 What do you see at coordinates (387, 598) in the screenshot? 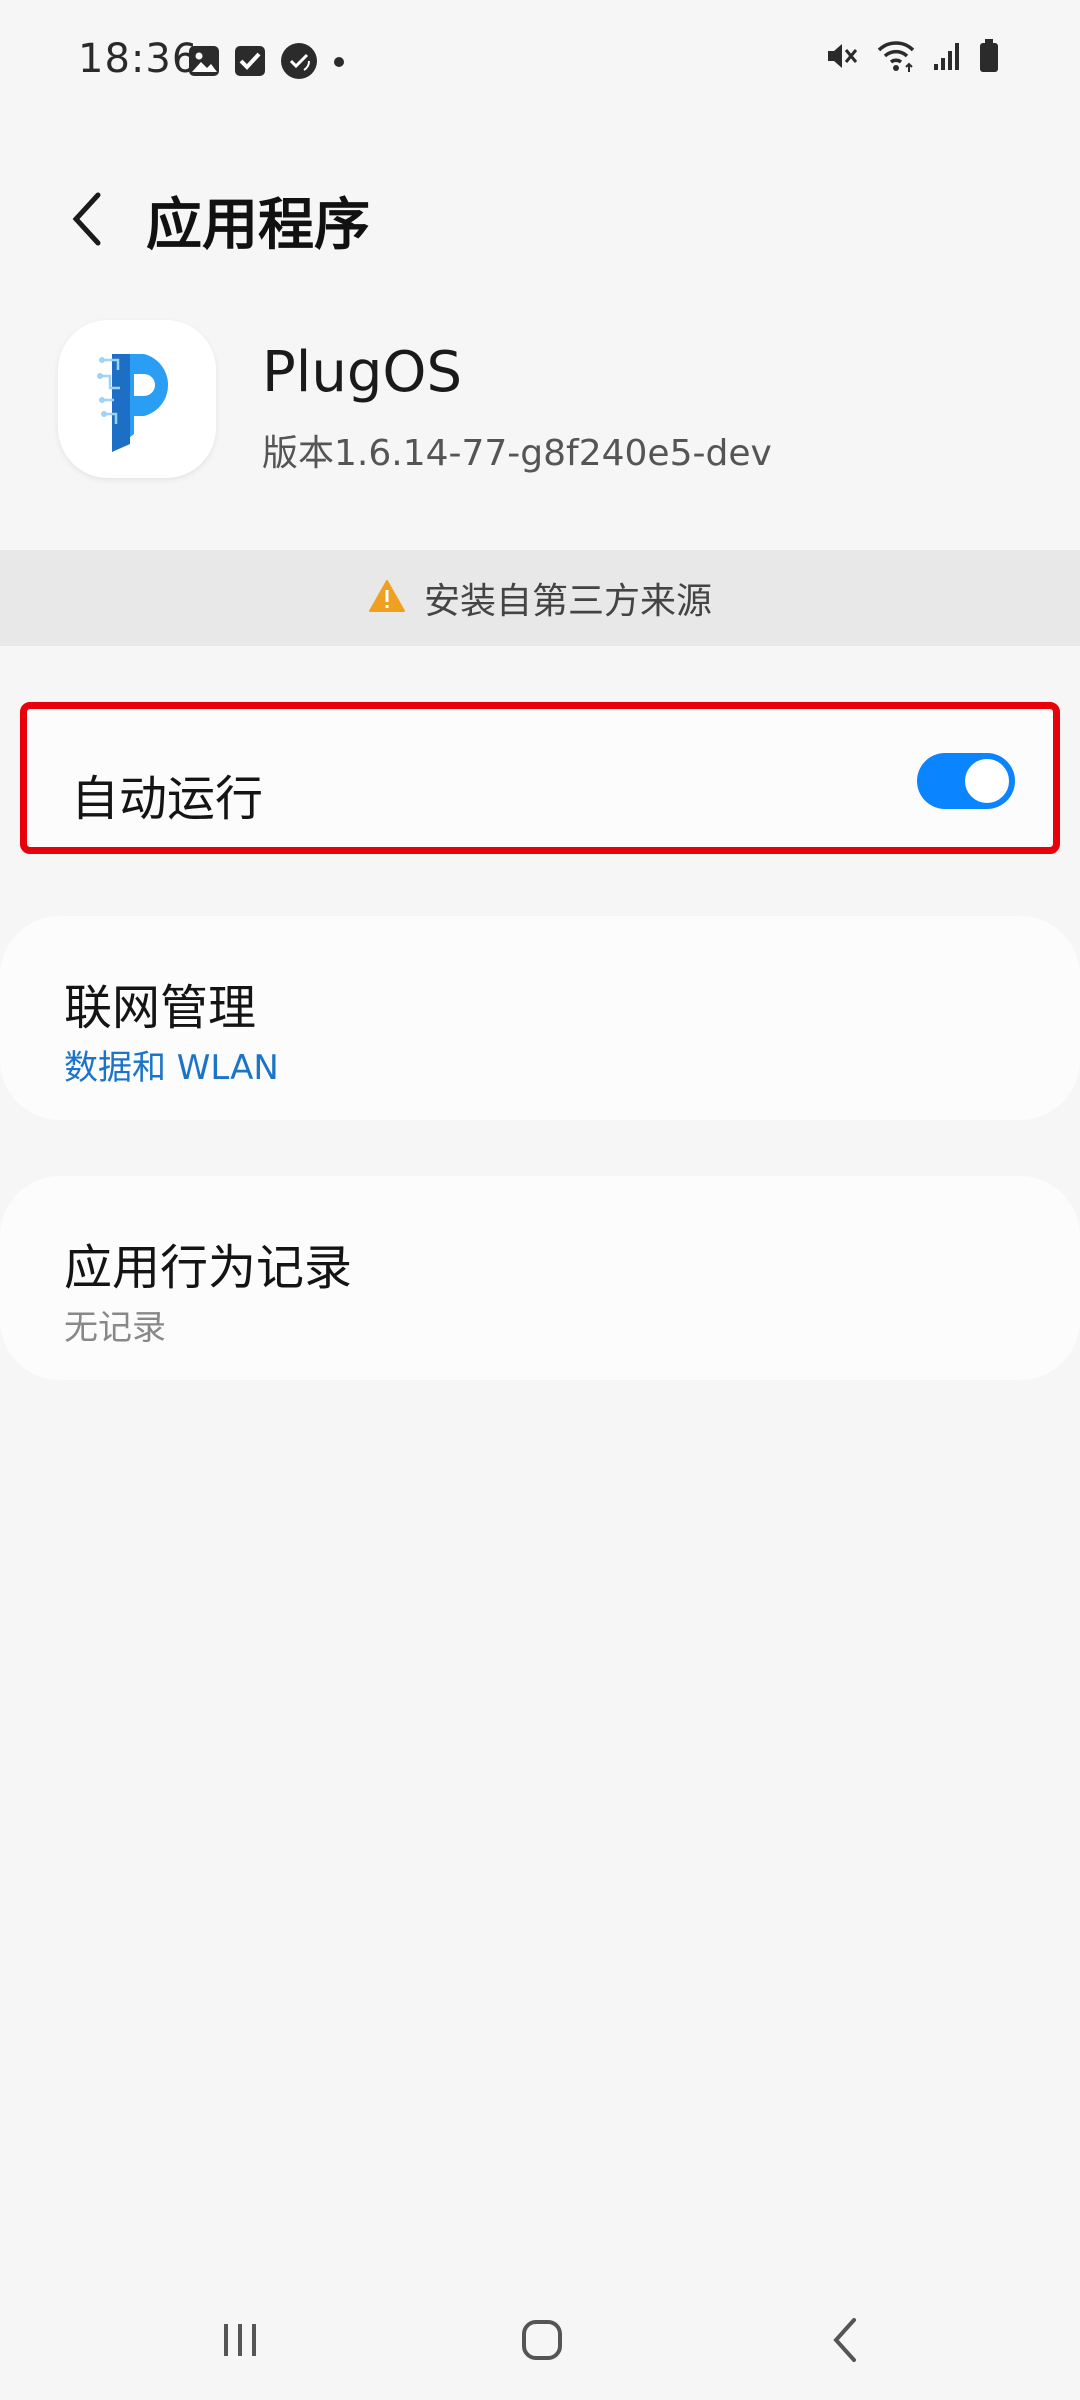
I see `warning-triangle-icon` at bounding box center [387, 598].